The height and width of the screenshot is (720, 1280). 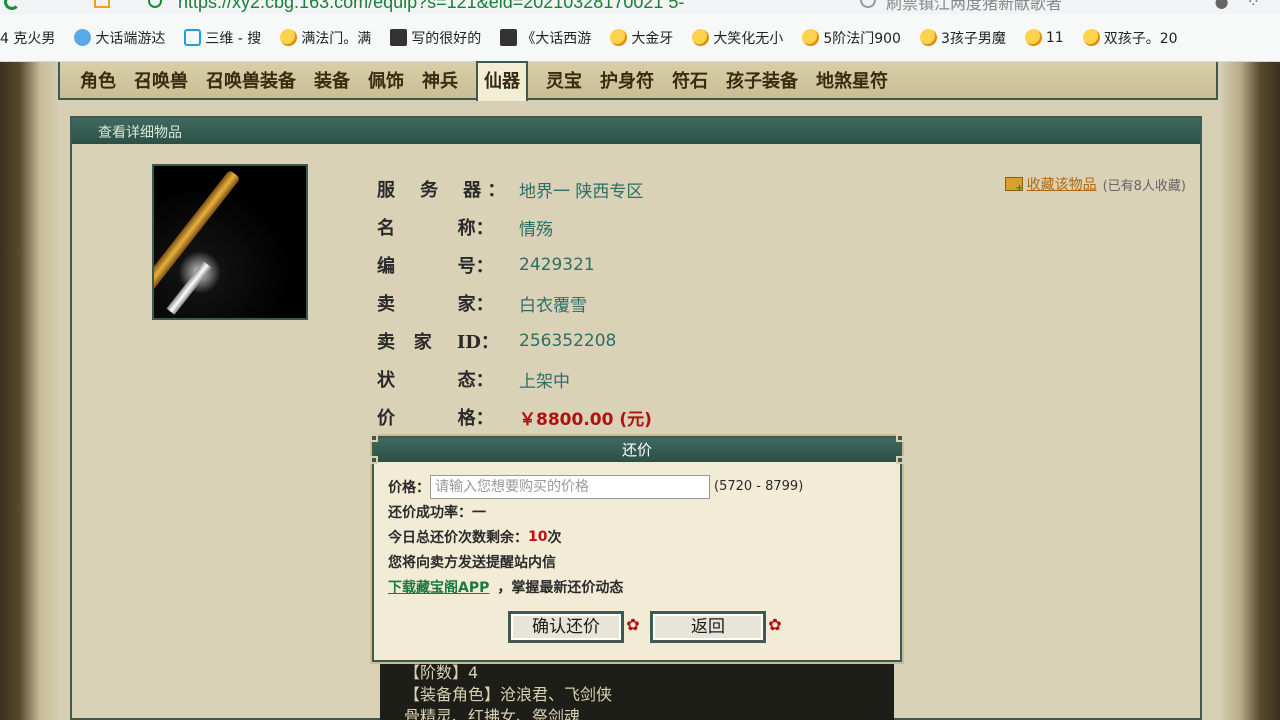 I want to click on bookmark-item: 双孩子。20, so click(x=1130, y=38).